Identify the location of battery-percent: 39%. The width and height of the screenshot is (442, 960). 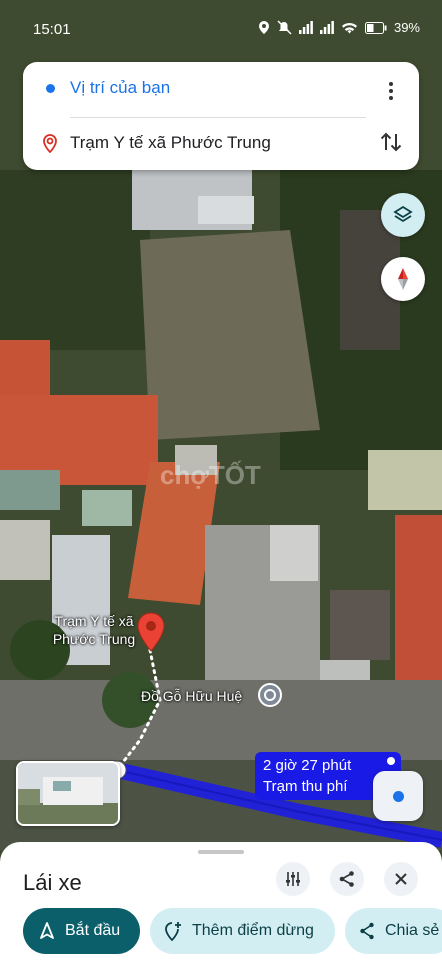
(406, 27).